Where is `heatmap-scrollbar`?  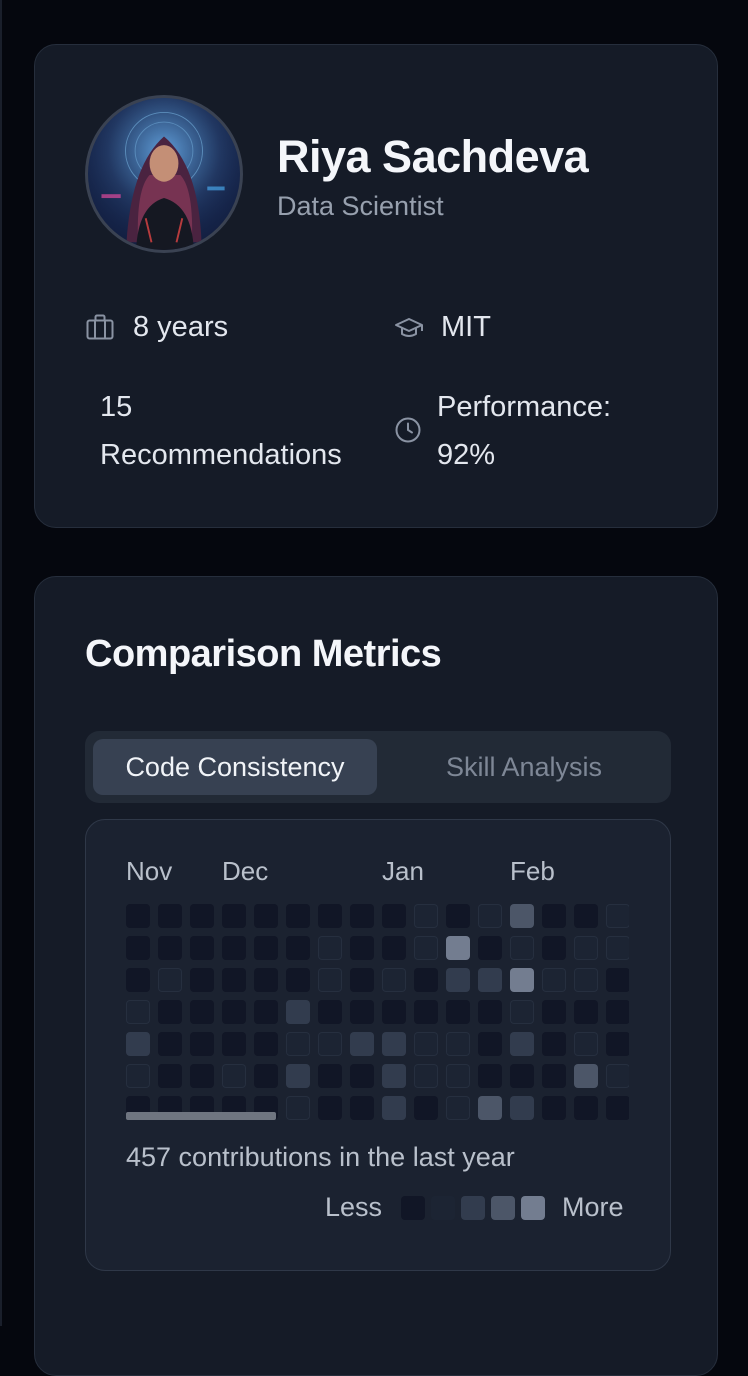
heatmap-scrollbar is located at coordinates (201, 1116).